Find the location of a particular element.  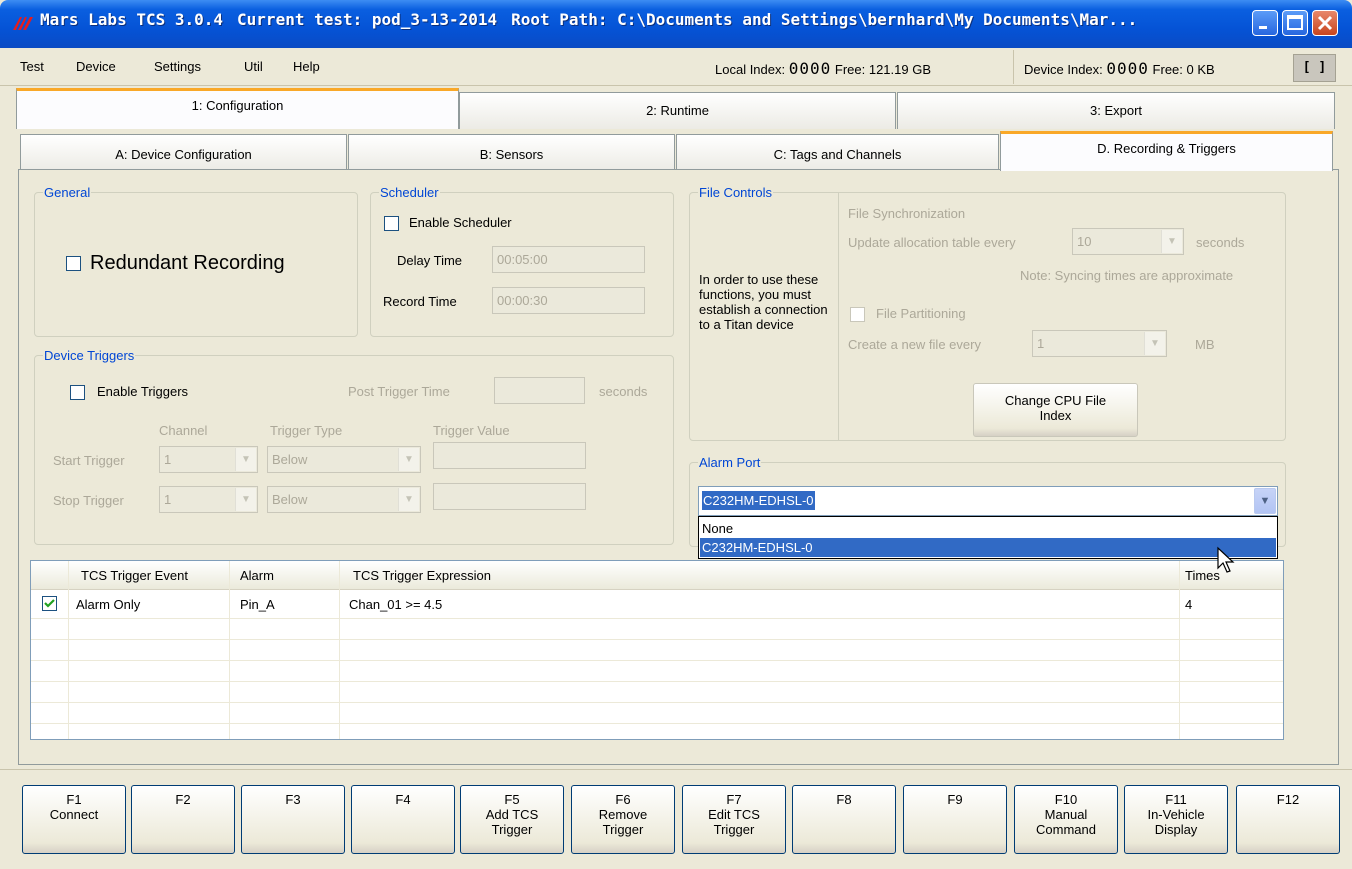

minimize-icon is located at coordinates (1263, 27).